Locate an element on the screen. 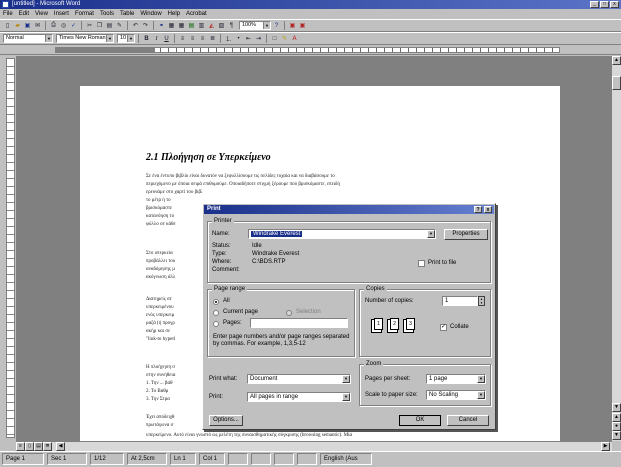 The image size is (621, 467). style-combo: Normal ▼ is located at coordinates (28, 38).